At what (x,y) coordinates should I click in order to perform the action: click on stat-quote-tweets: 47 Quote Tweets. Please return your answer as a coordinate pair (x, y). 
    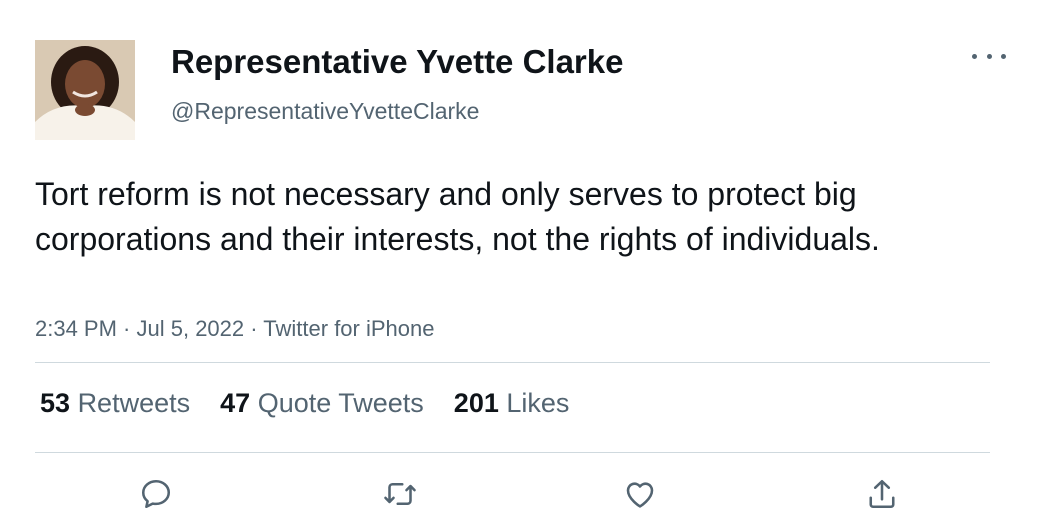
    Looking at the image, I should click on (322, 403).